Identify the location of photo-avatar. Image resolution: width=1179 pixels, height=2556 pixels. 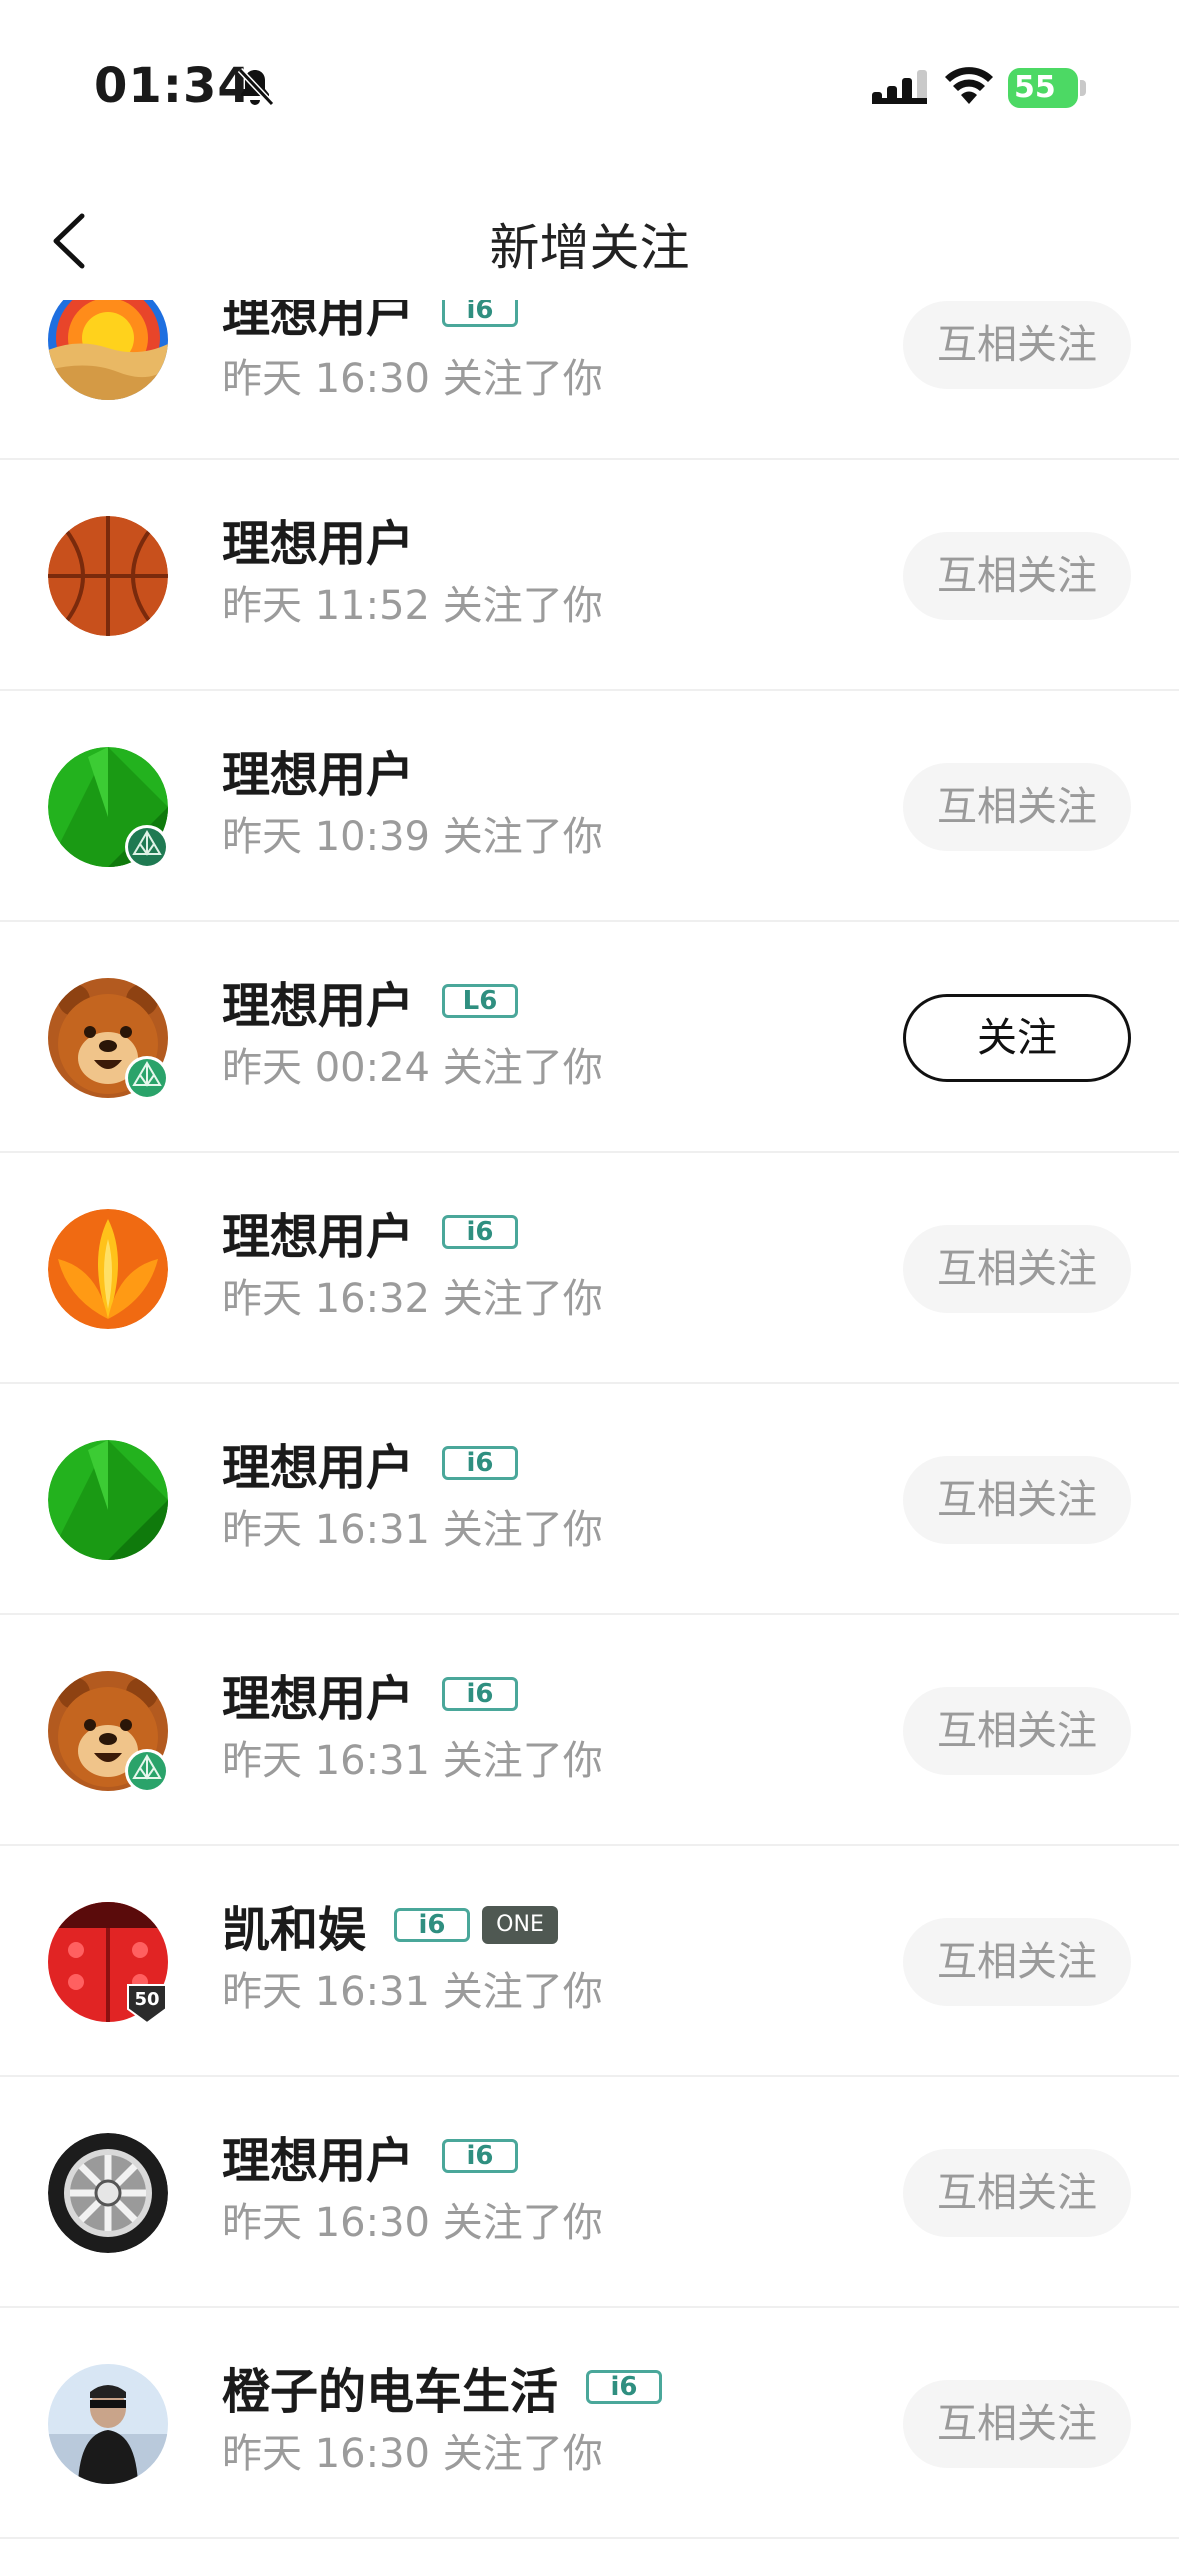
(108, 2424).